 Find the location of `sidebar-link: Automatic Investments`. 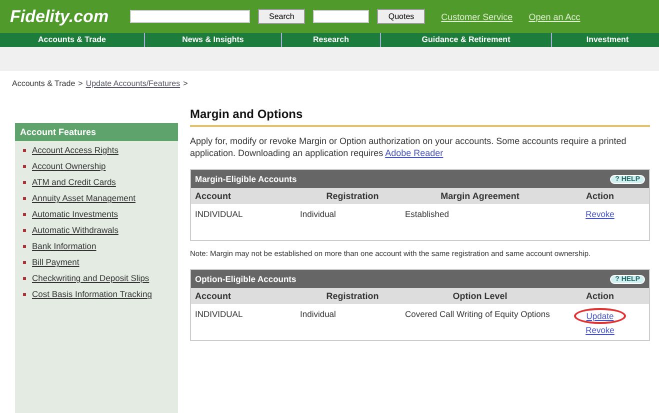

sidebar-link: Automatic Investments is located at coordinates (75, 214).